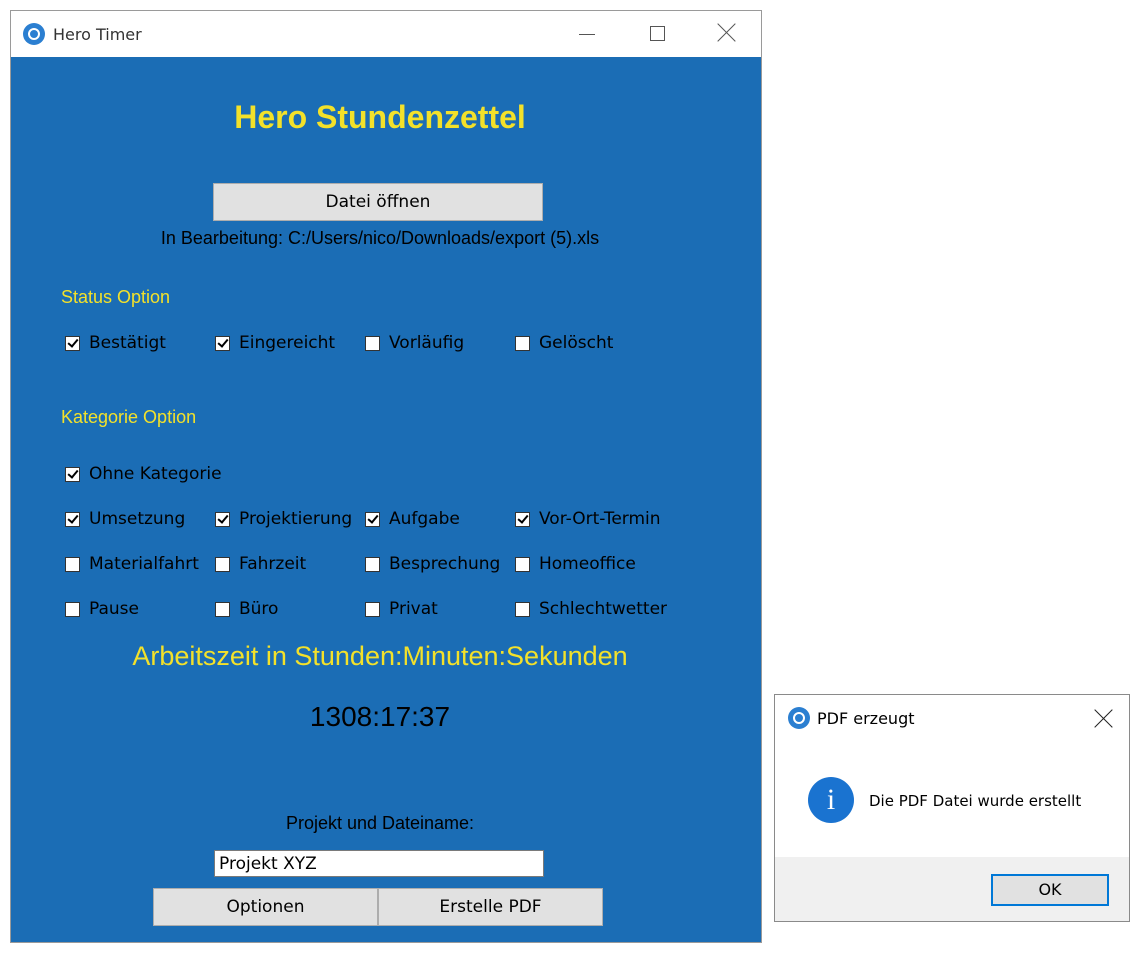  What do you see at coordinates (127, 343) in the screenshot?
I see `checkbox-label: Bestätigt` at bounding box center [127, 343].